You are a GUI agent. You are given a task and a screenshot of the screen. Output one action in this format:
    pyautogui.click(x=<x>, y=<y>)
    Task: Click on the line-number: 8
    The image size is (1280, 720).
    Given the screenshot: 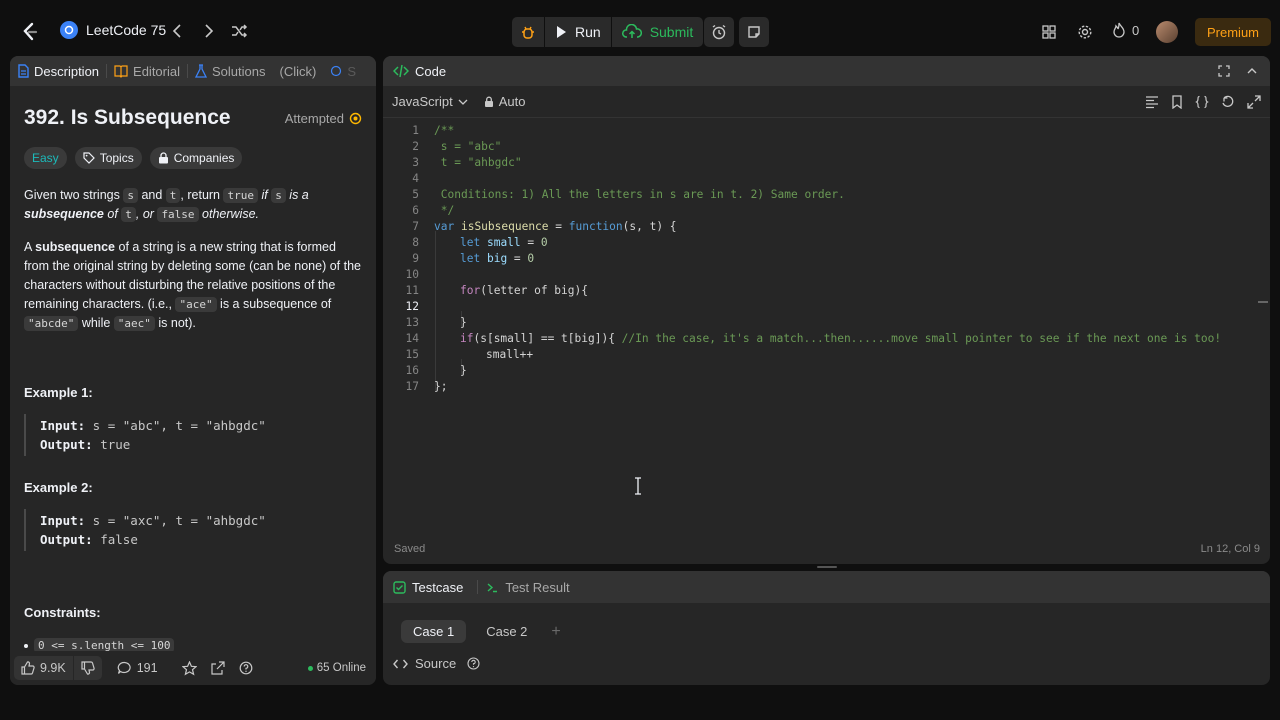 What is the action you would take?
    pyautogui.click(x=415, y=242)
    